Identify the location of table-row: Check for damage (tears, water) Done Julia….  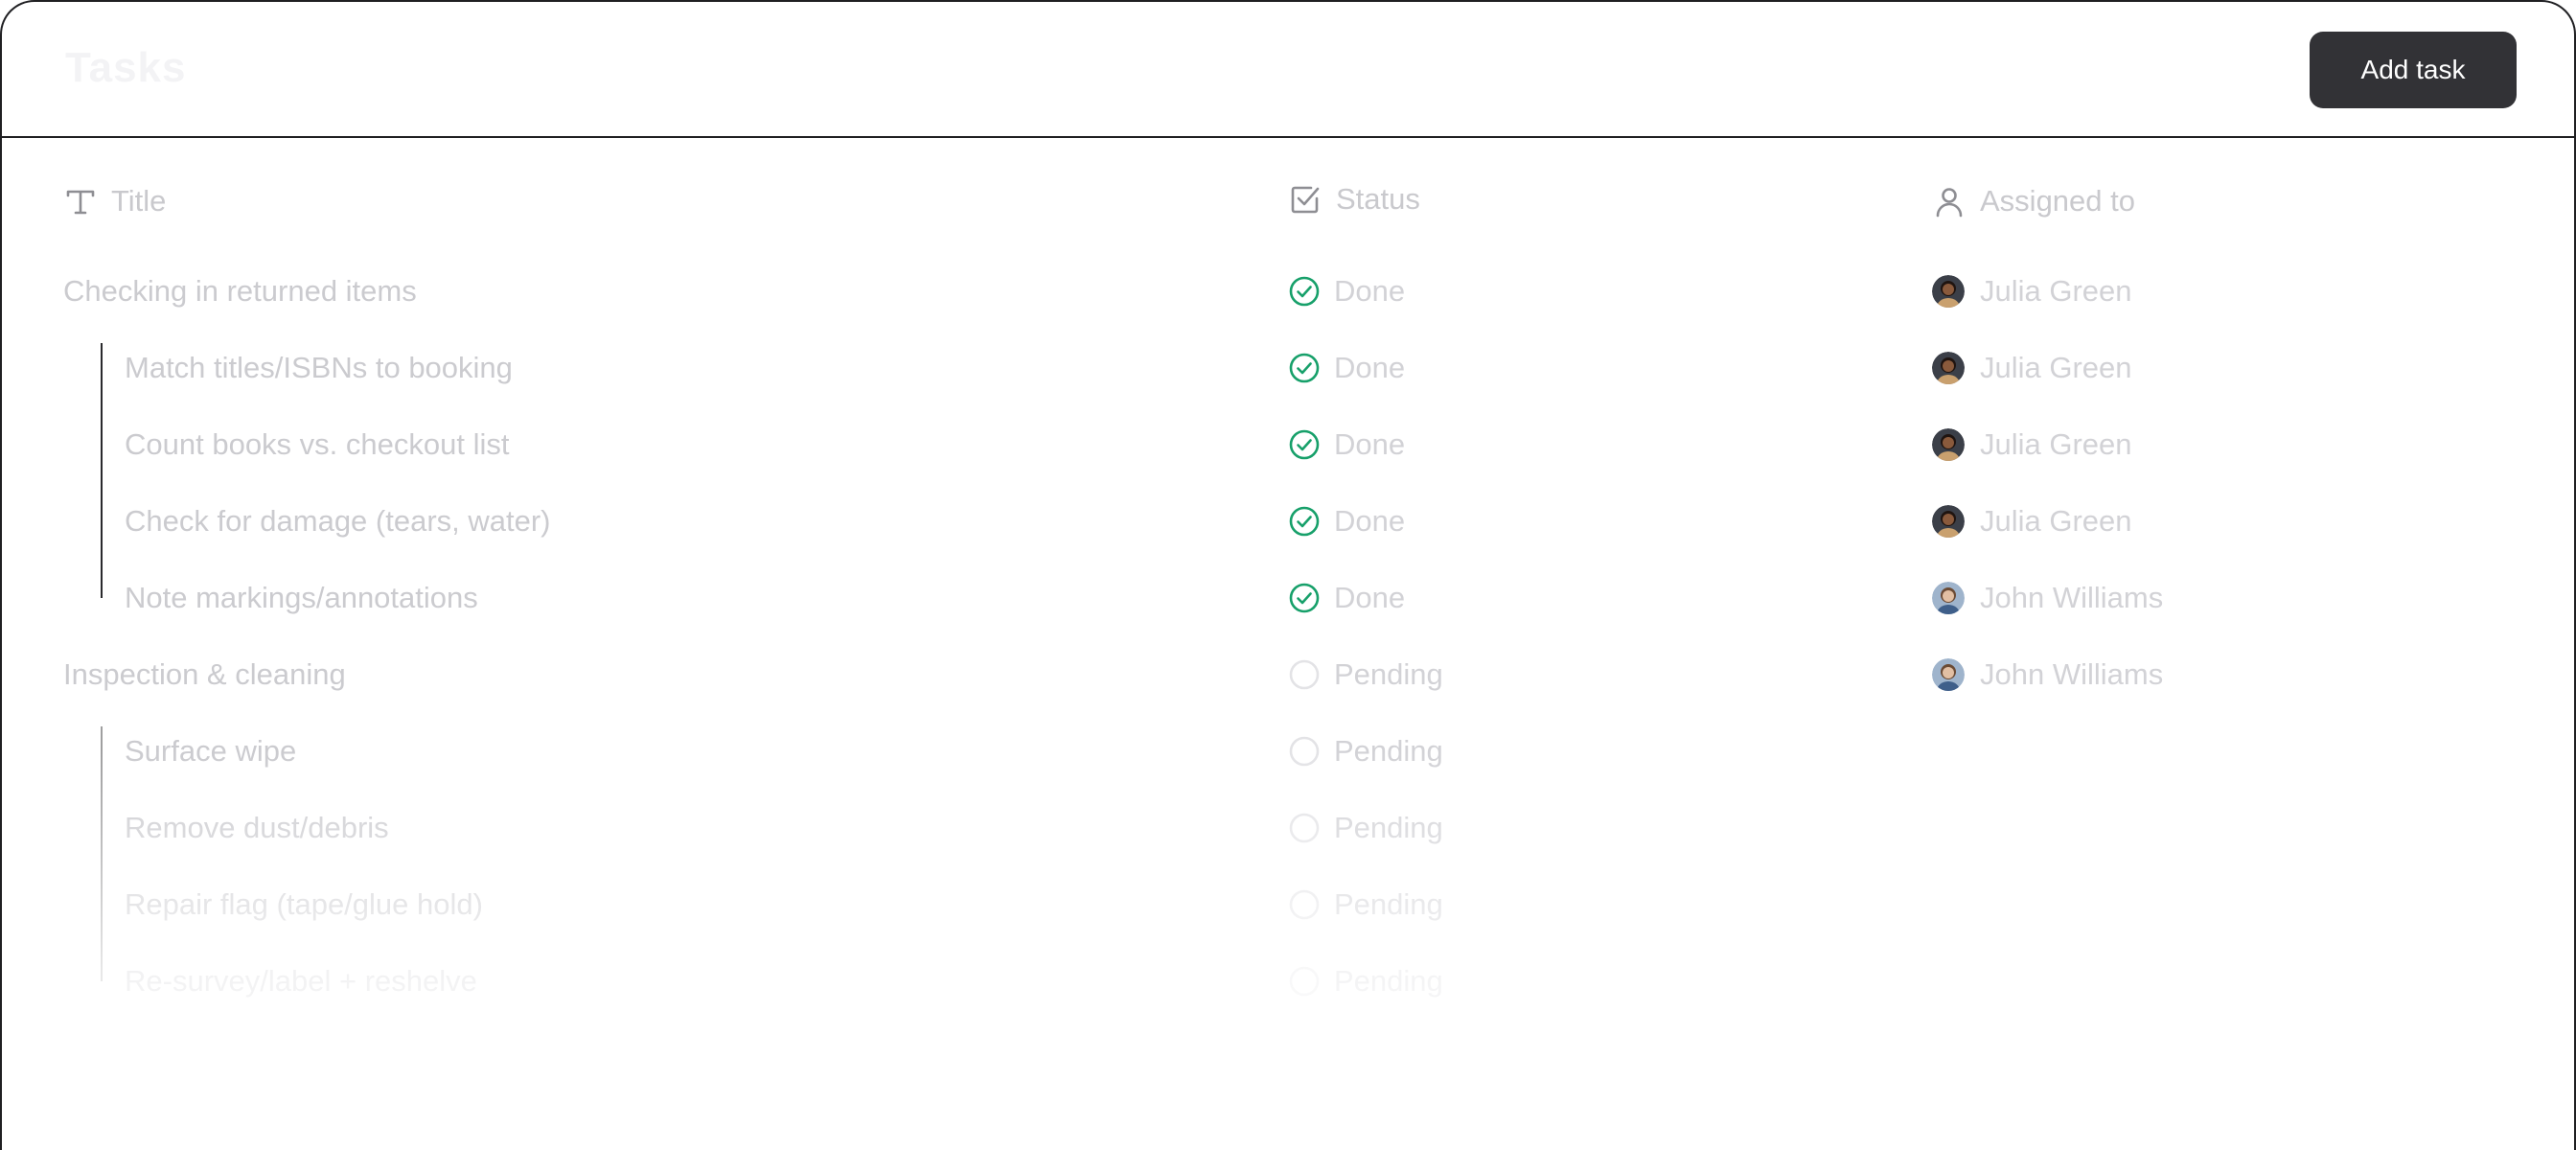
(1288, 521).